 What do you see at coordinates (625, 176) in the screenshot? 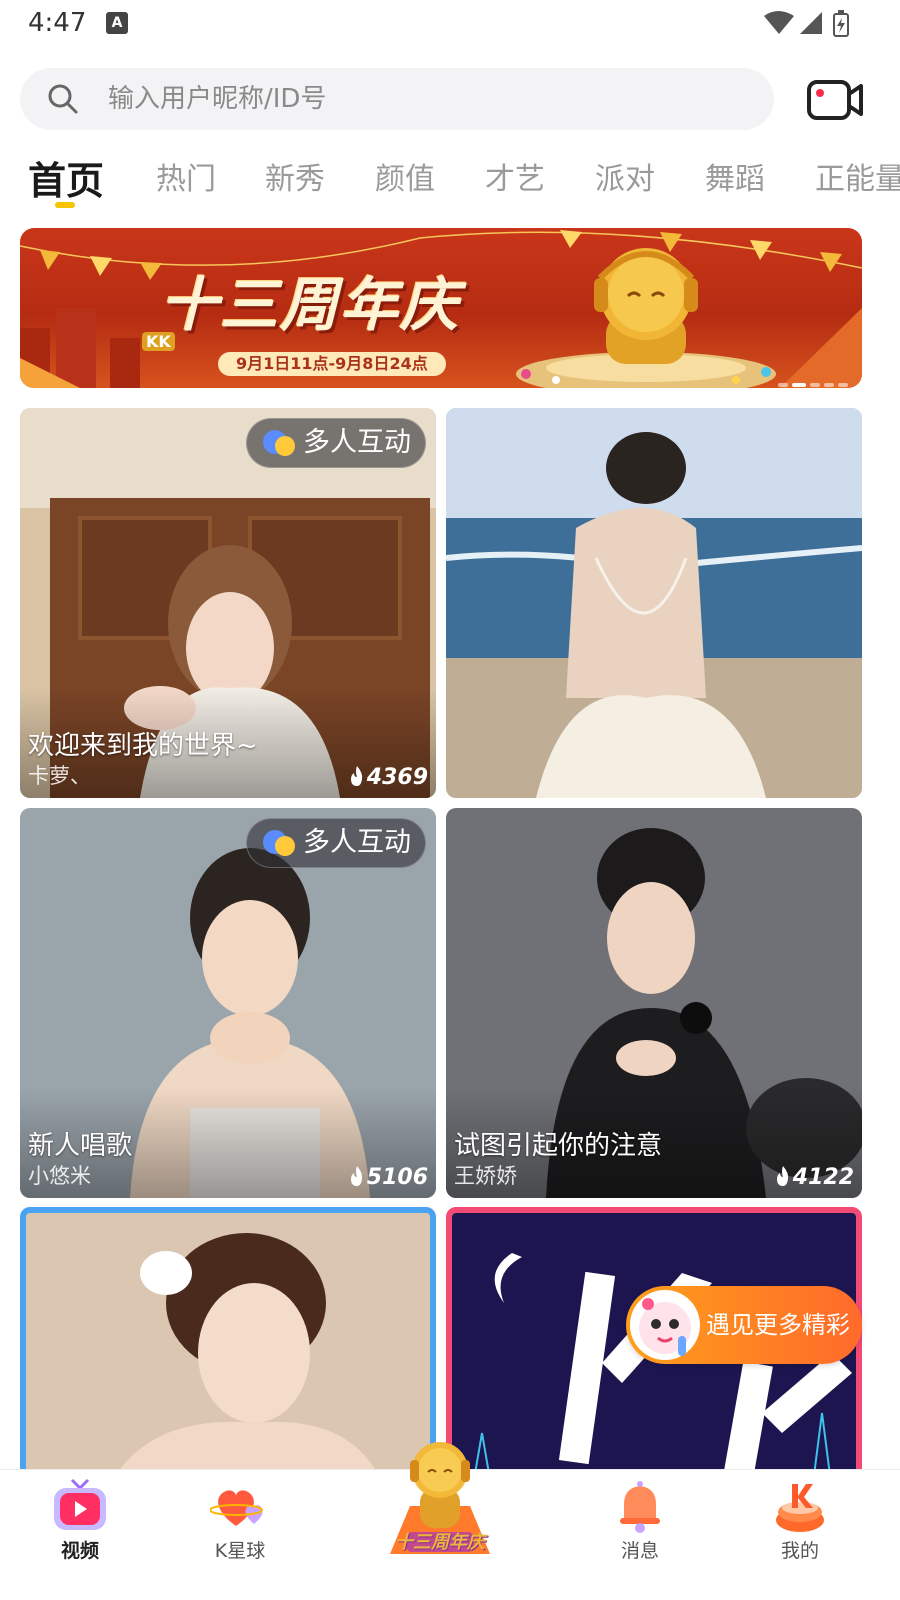
I see `tab-party: 派对` at bounding box center [625, 176].